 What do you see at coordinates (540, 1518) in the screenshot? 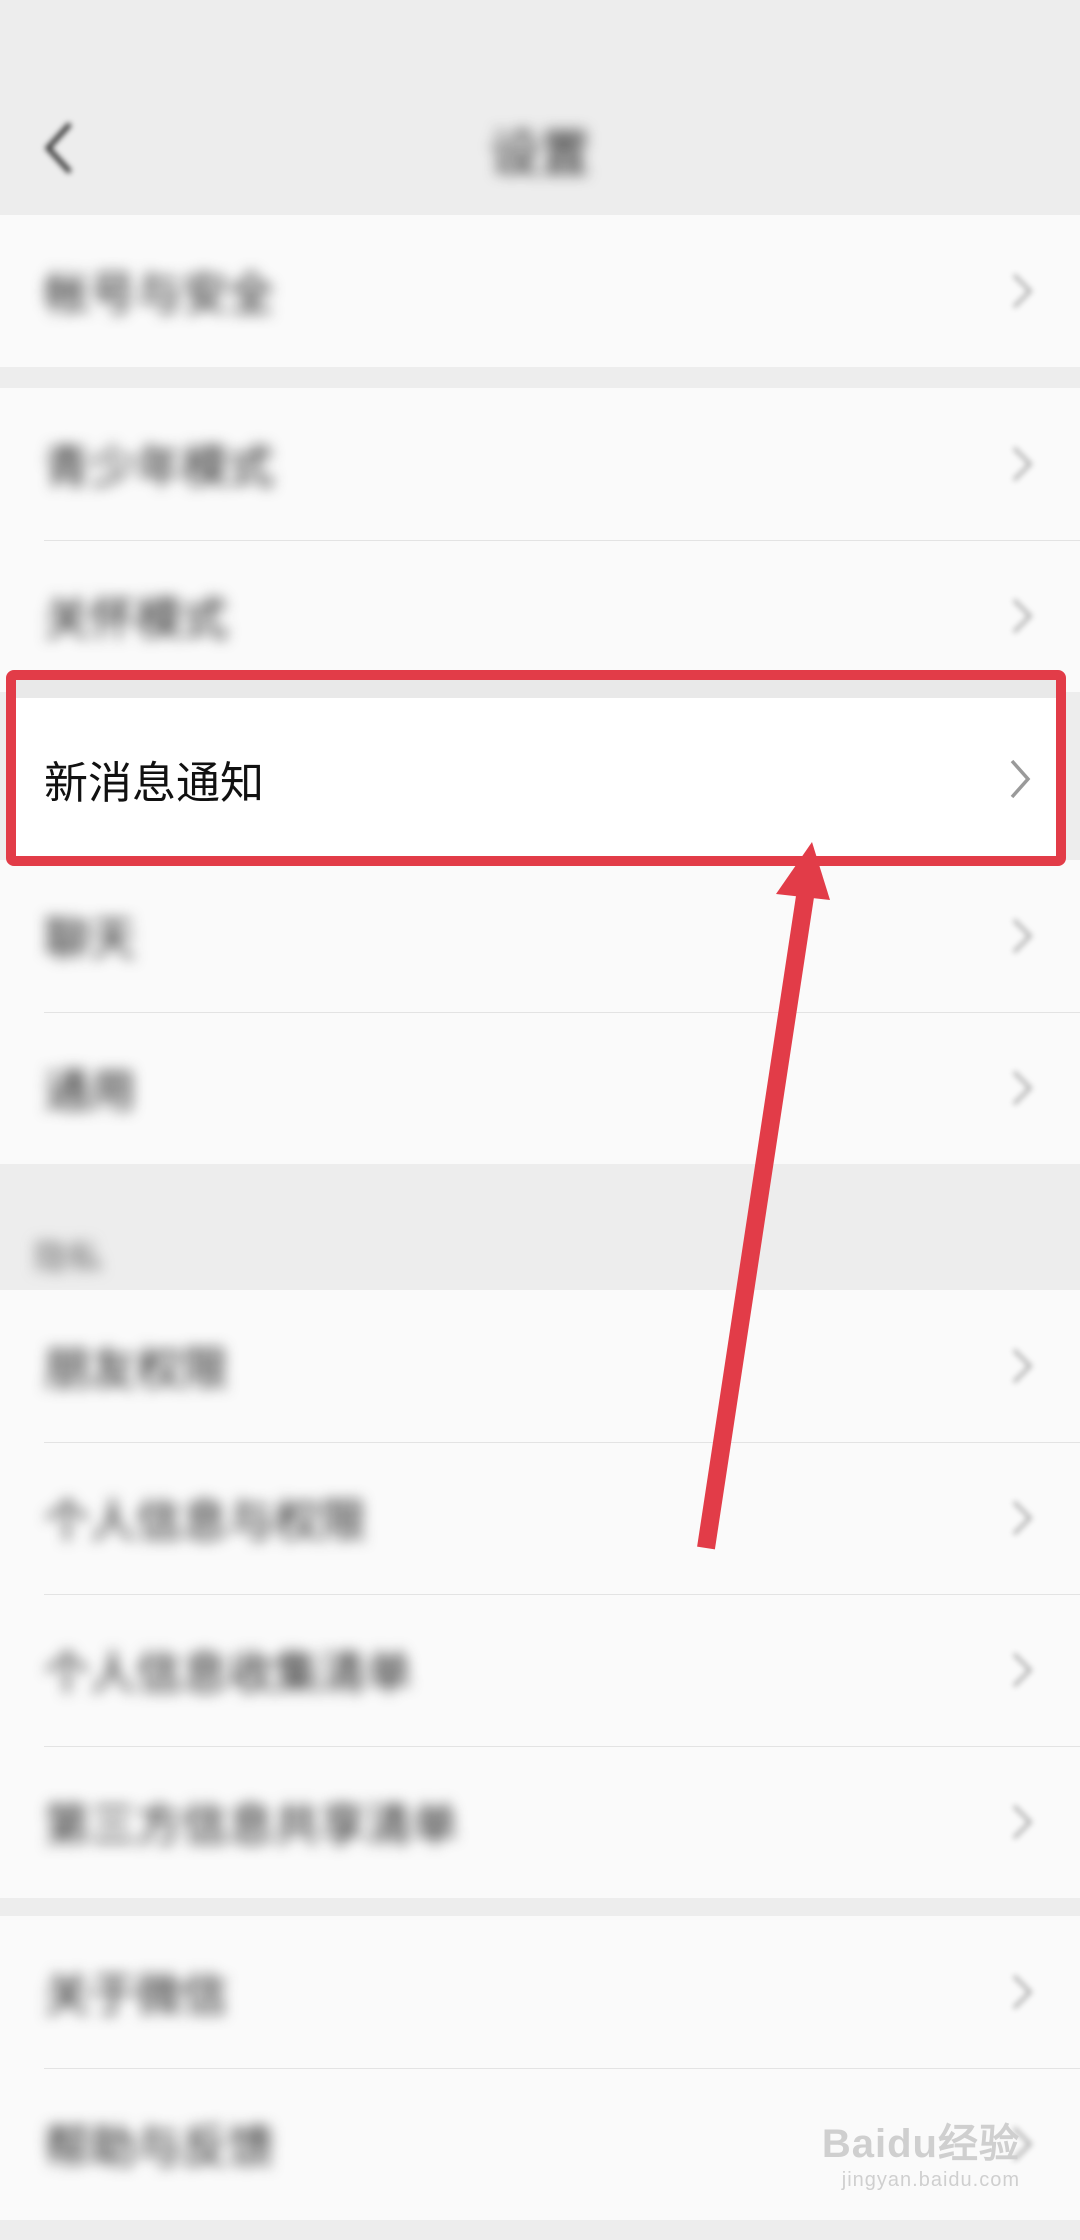
I see `settings-row-personal-info: 个人信息与权限` at bounding box center [540, 1518].